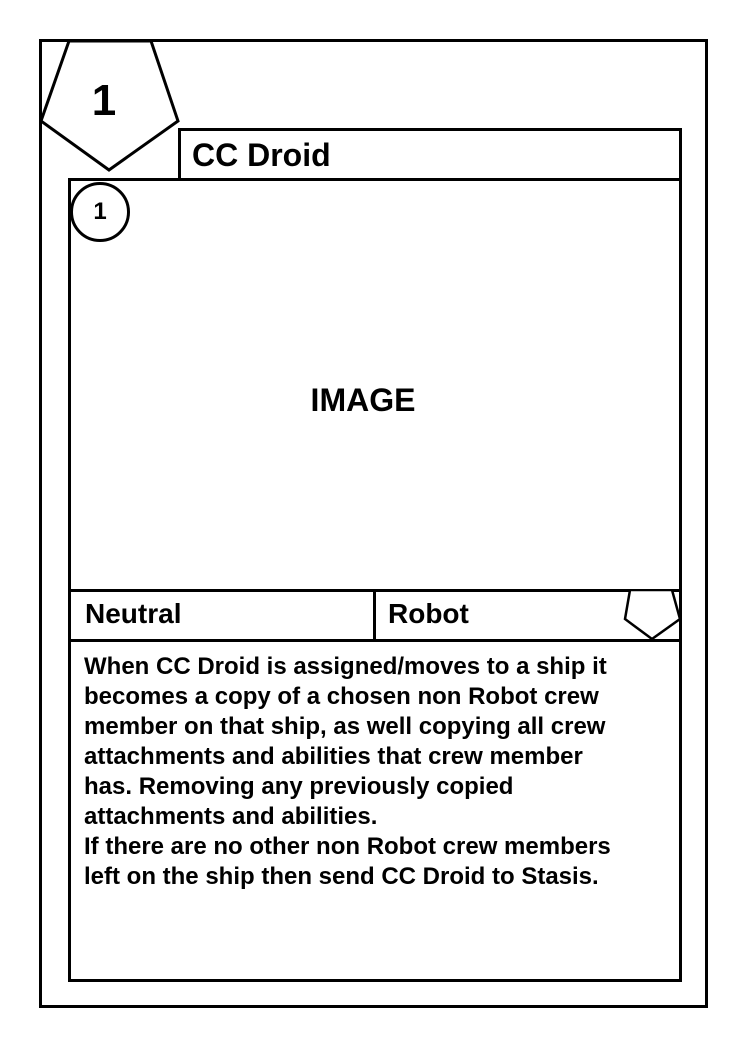 The height and width of the screenshot is (1050, 750). Describe the element at coordinates (363, 400) in the screenshot. I see `image-label: IMAGE` at that location.